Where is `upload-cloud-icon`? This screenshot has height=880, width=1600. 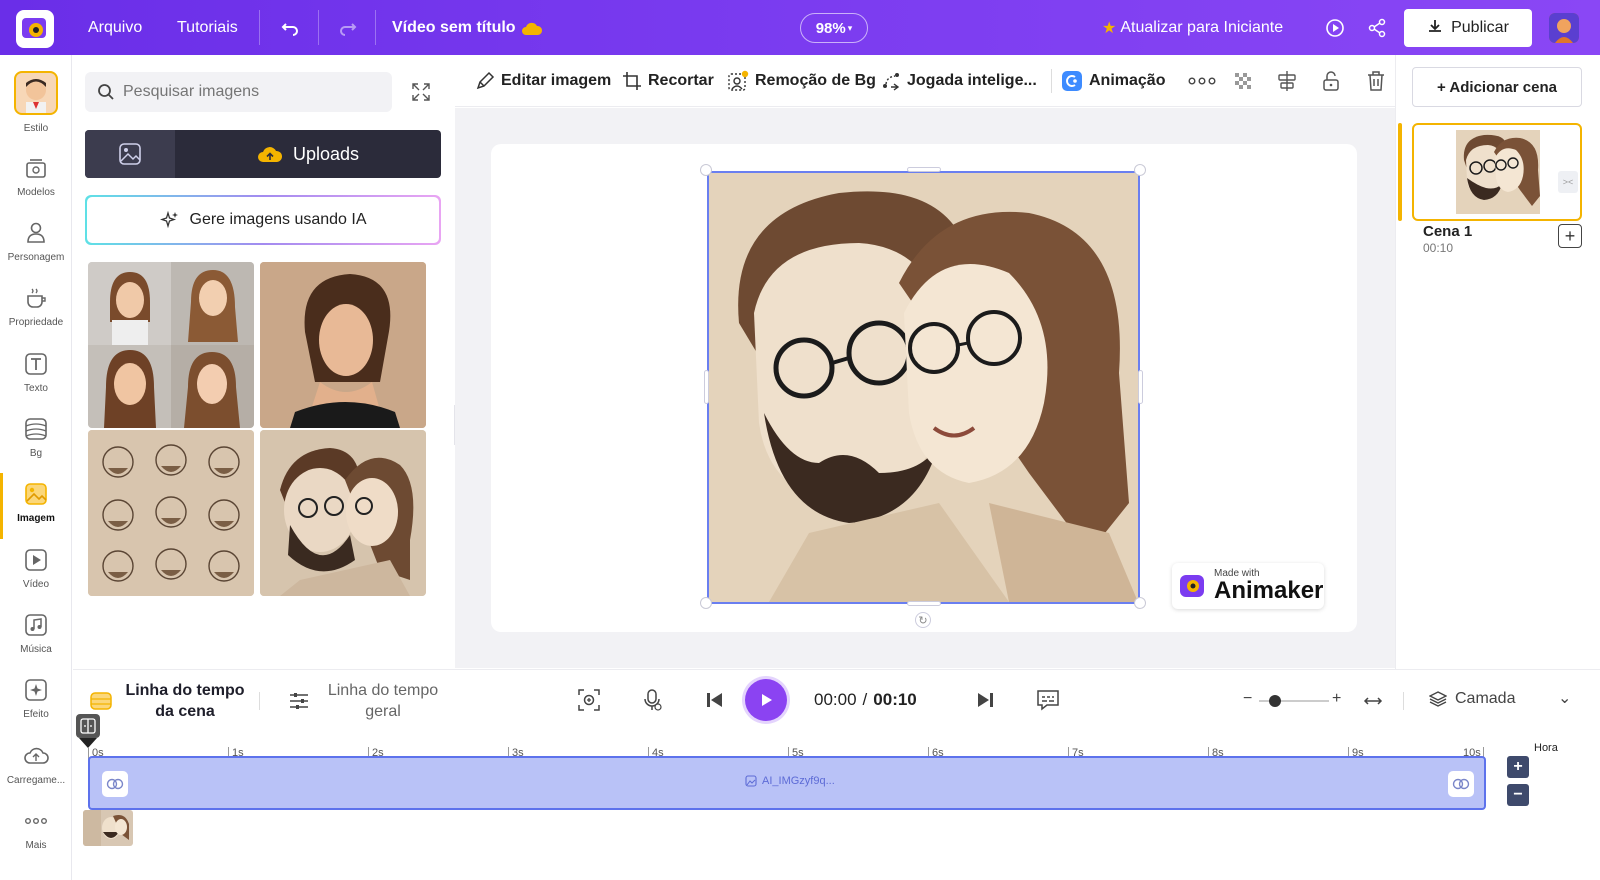
upload-cloud-icon is located at coordinates (36, 755).